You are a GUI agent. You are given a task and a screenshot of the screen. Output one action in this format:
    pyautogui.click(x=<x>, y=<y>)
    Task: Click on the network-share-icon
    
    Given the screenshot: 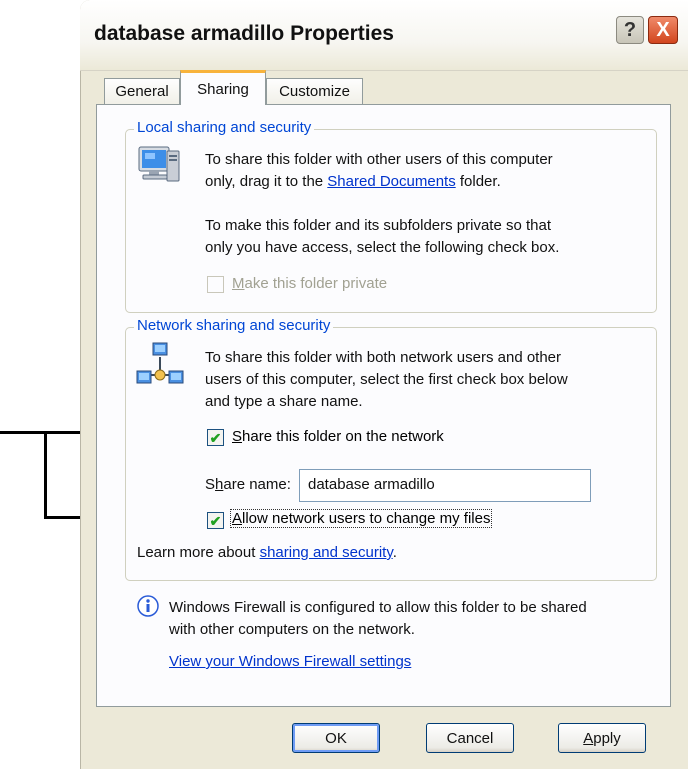 What is the action you would take?
    pyautogui.click(x=160, y=363)
    